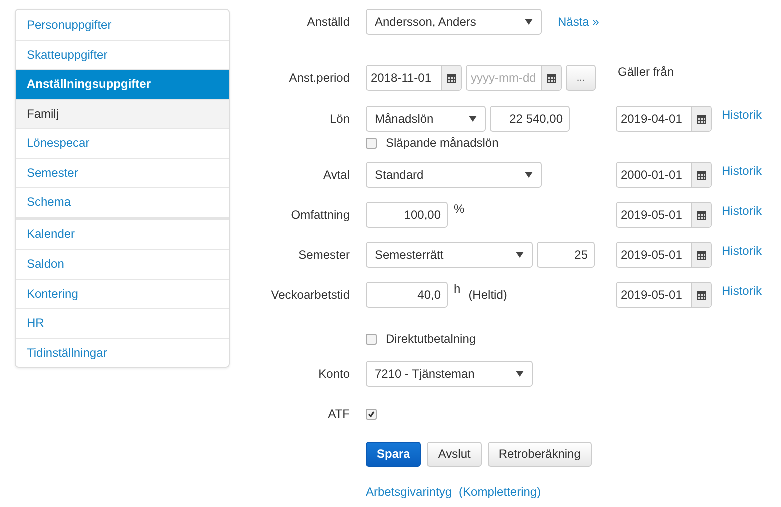  What do you see at coordinates (310, 295) in the screenshot?
I see `field-label: Veckoarbetstid` at bounding box center [310, 295].